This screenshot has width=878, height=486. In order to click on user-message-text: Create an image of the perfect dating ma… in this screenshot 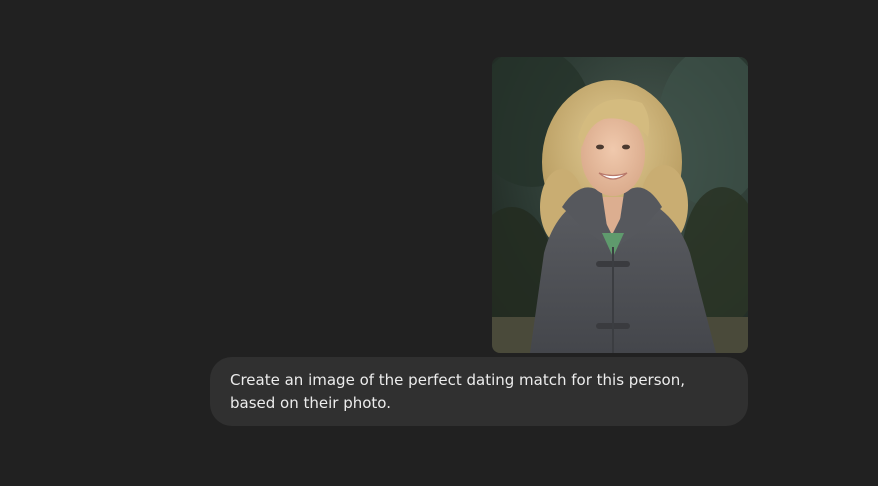, I will do `click(457, 391)`.